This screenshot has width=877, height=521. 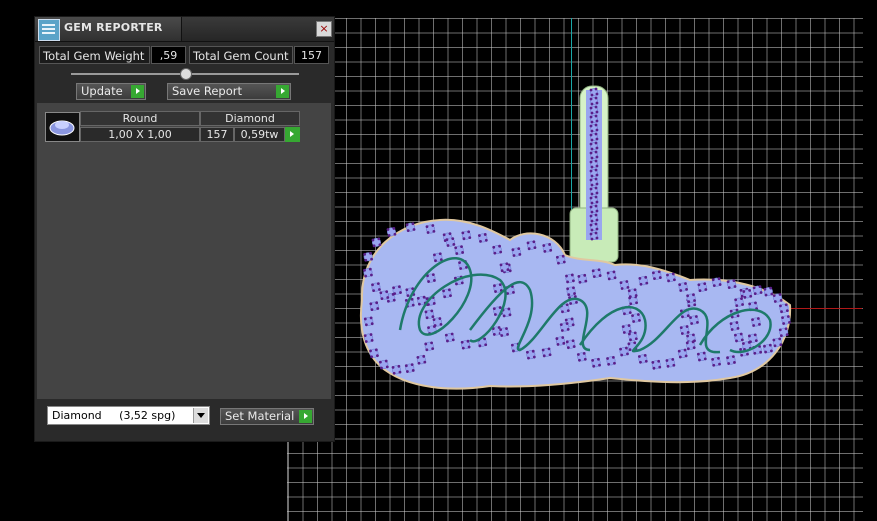 What do you see at coordinates (102, 91) in the screenshot?
I see `update-button-label: Update` at bounding box center [102, 91].